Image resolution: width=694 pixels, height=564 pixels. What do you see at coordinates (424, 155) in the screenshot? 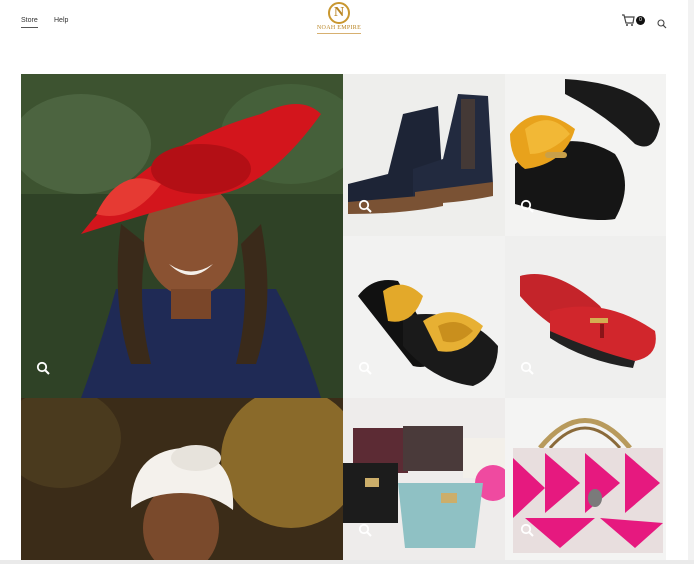
I see `product-tile-navy-boots` at bounding box center [424, 155].